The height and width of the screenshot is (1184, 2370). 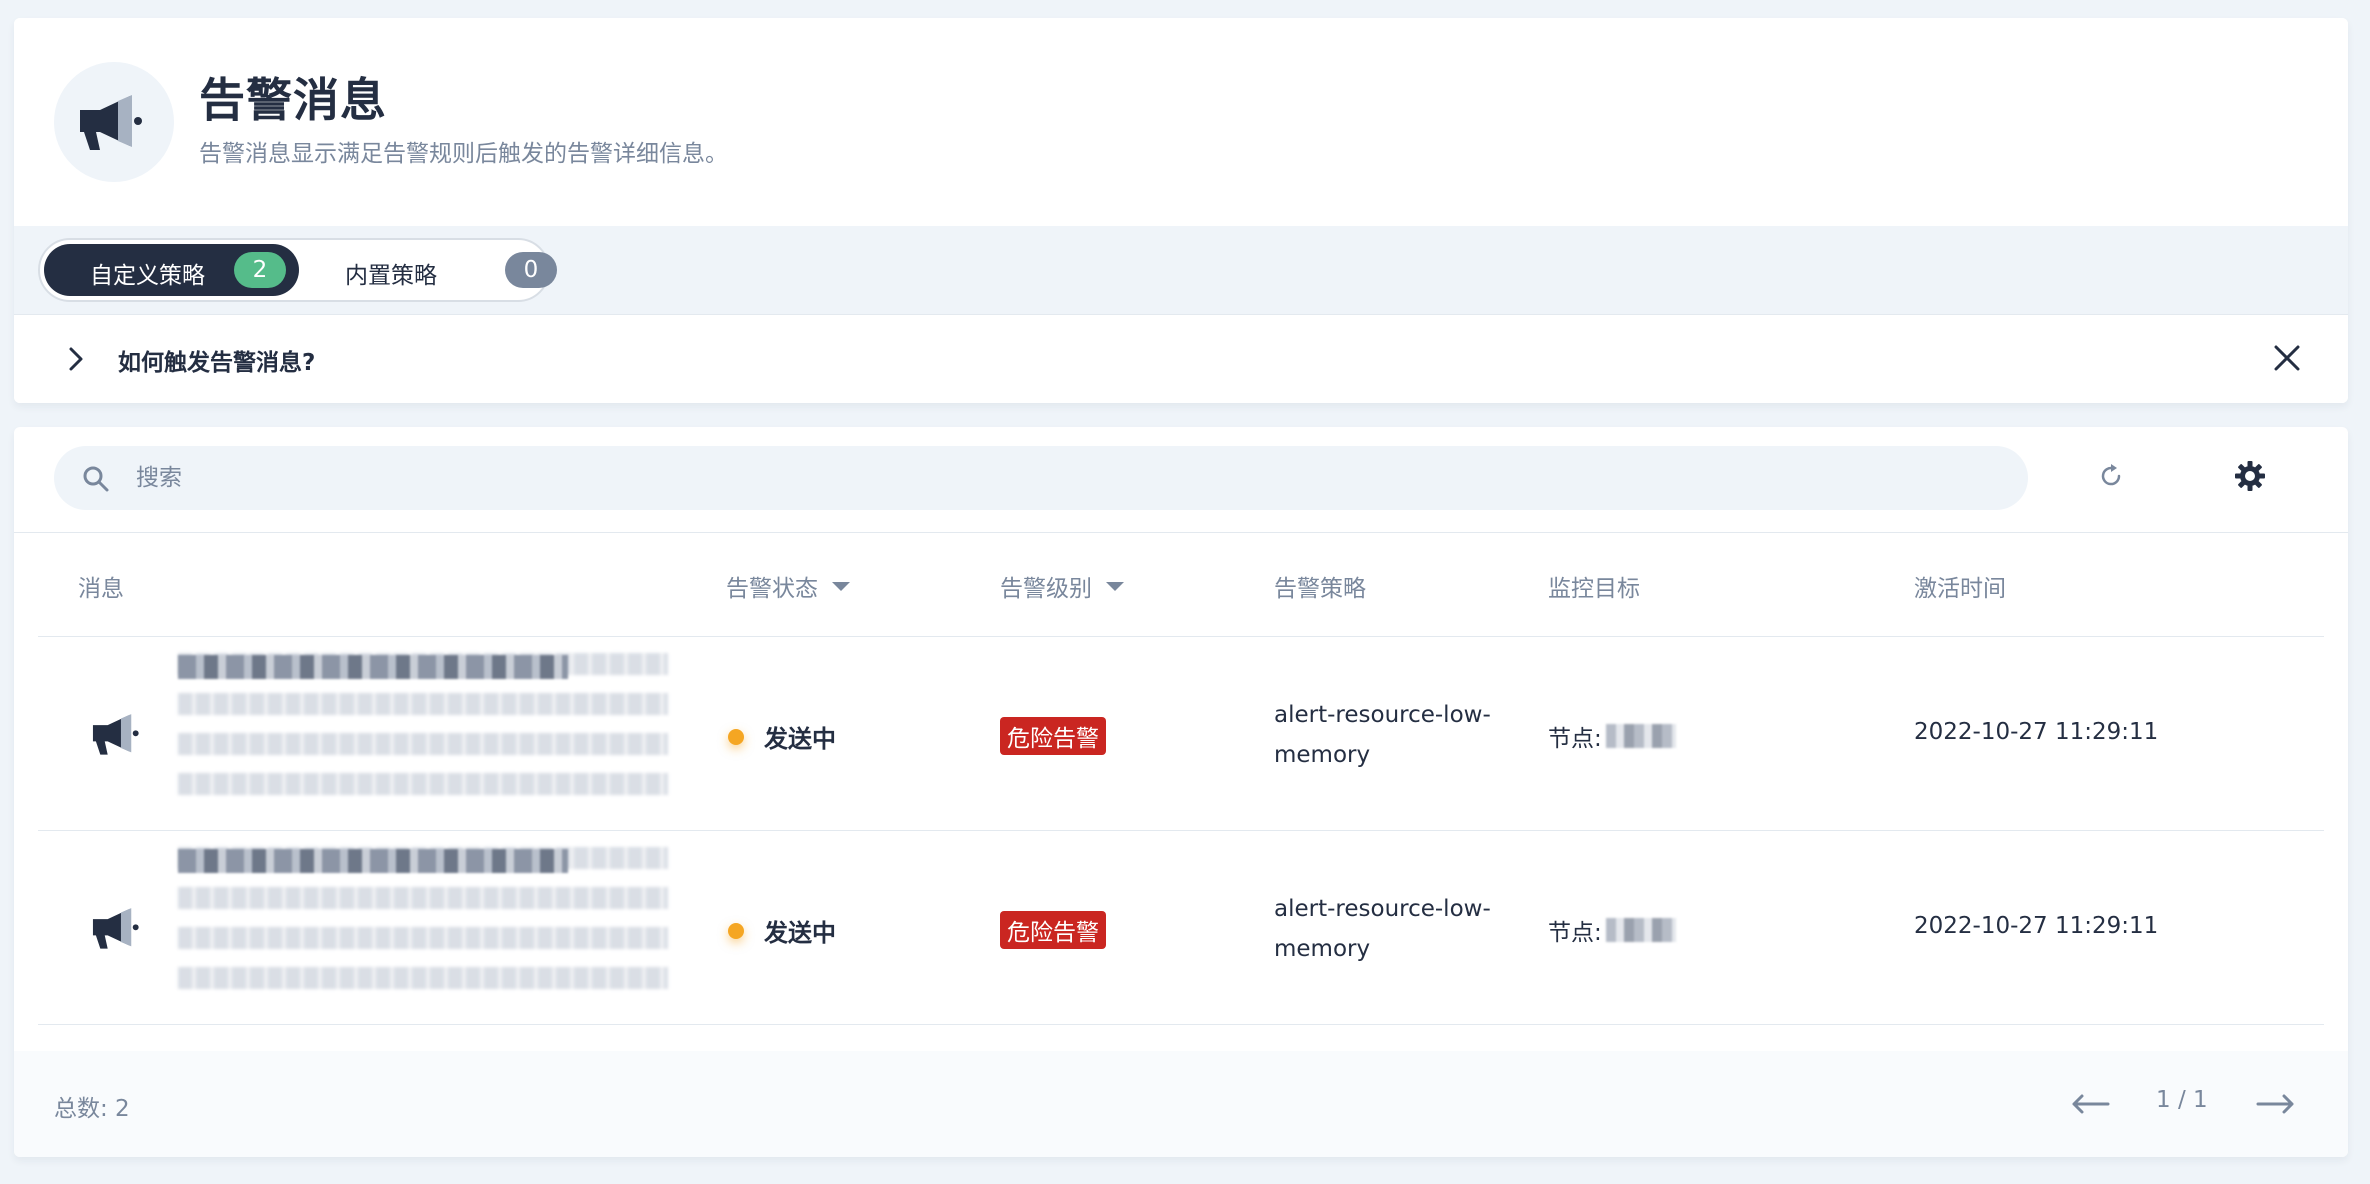 I want to click on arrow-right-icon, so click(x=2276, y=1104).